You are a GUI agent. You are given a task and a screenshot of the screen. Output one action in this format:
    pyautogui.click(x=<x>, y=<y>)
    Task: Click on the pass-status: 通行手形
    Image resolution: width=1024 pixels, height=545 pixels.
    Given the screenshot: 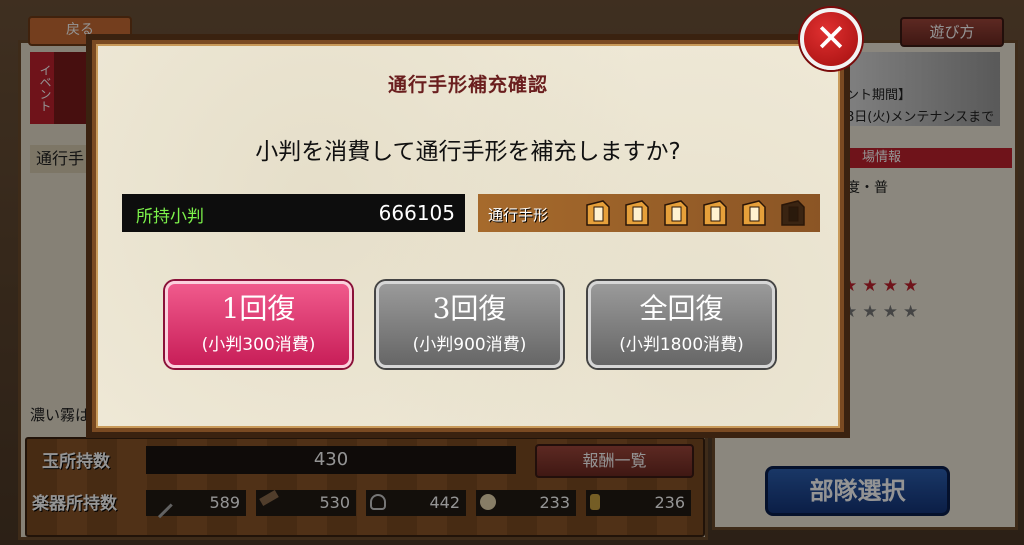 What is the action you would take?
    pyautogui.click(x=649, y=213)
    